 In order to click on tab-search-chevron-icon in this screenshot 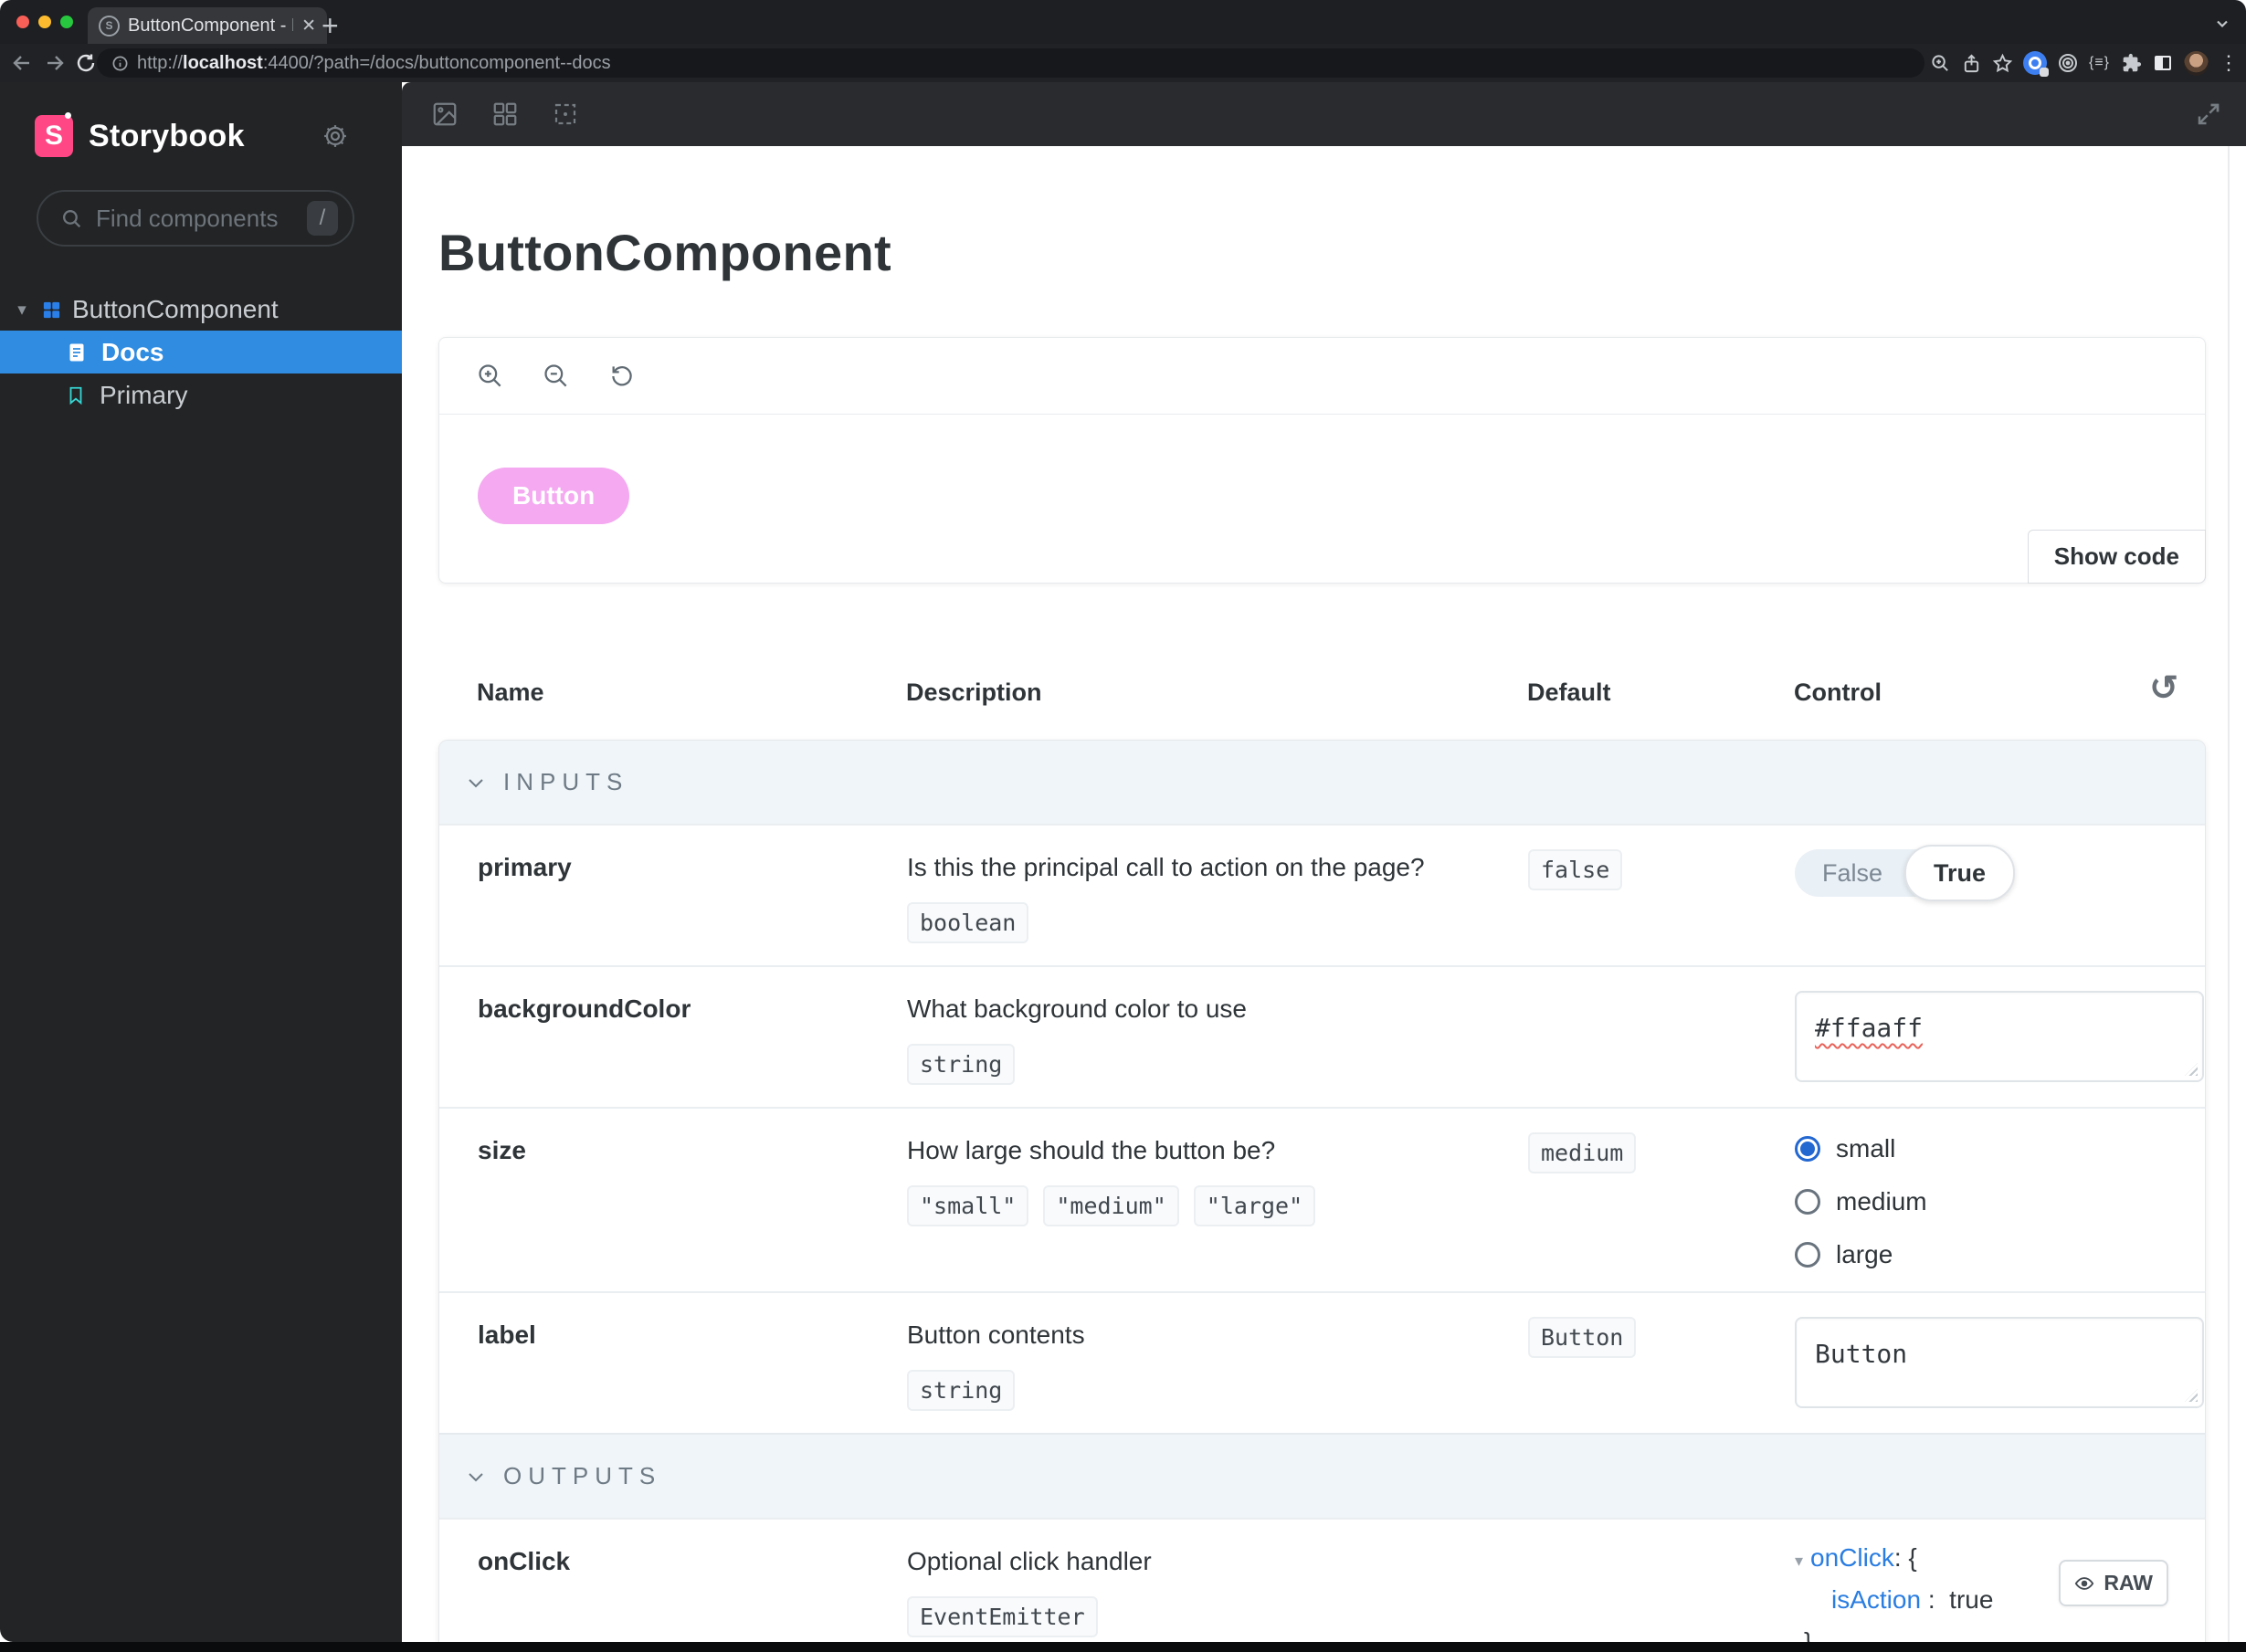, I will do `click(2222, 24)`.